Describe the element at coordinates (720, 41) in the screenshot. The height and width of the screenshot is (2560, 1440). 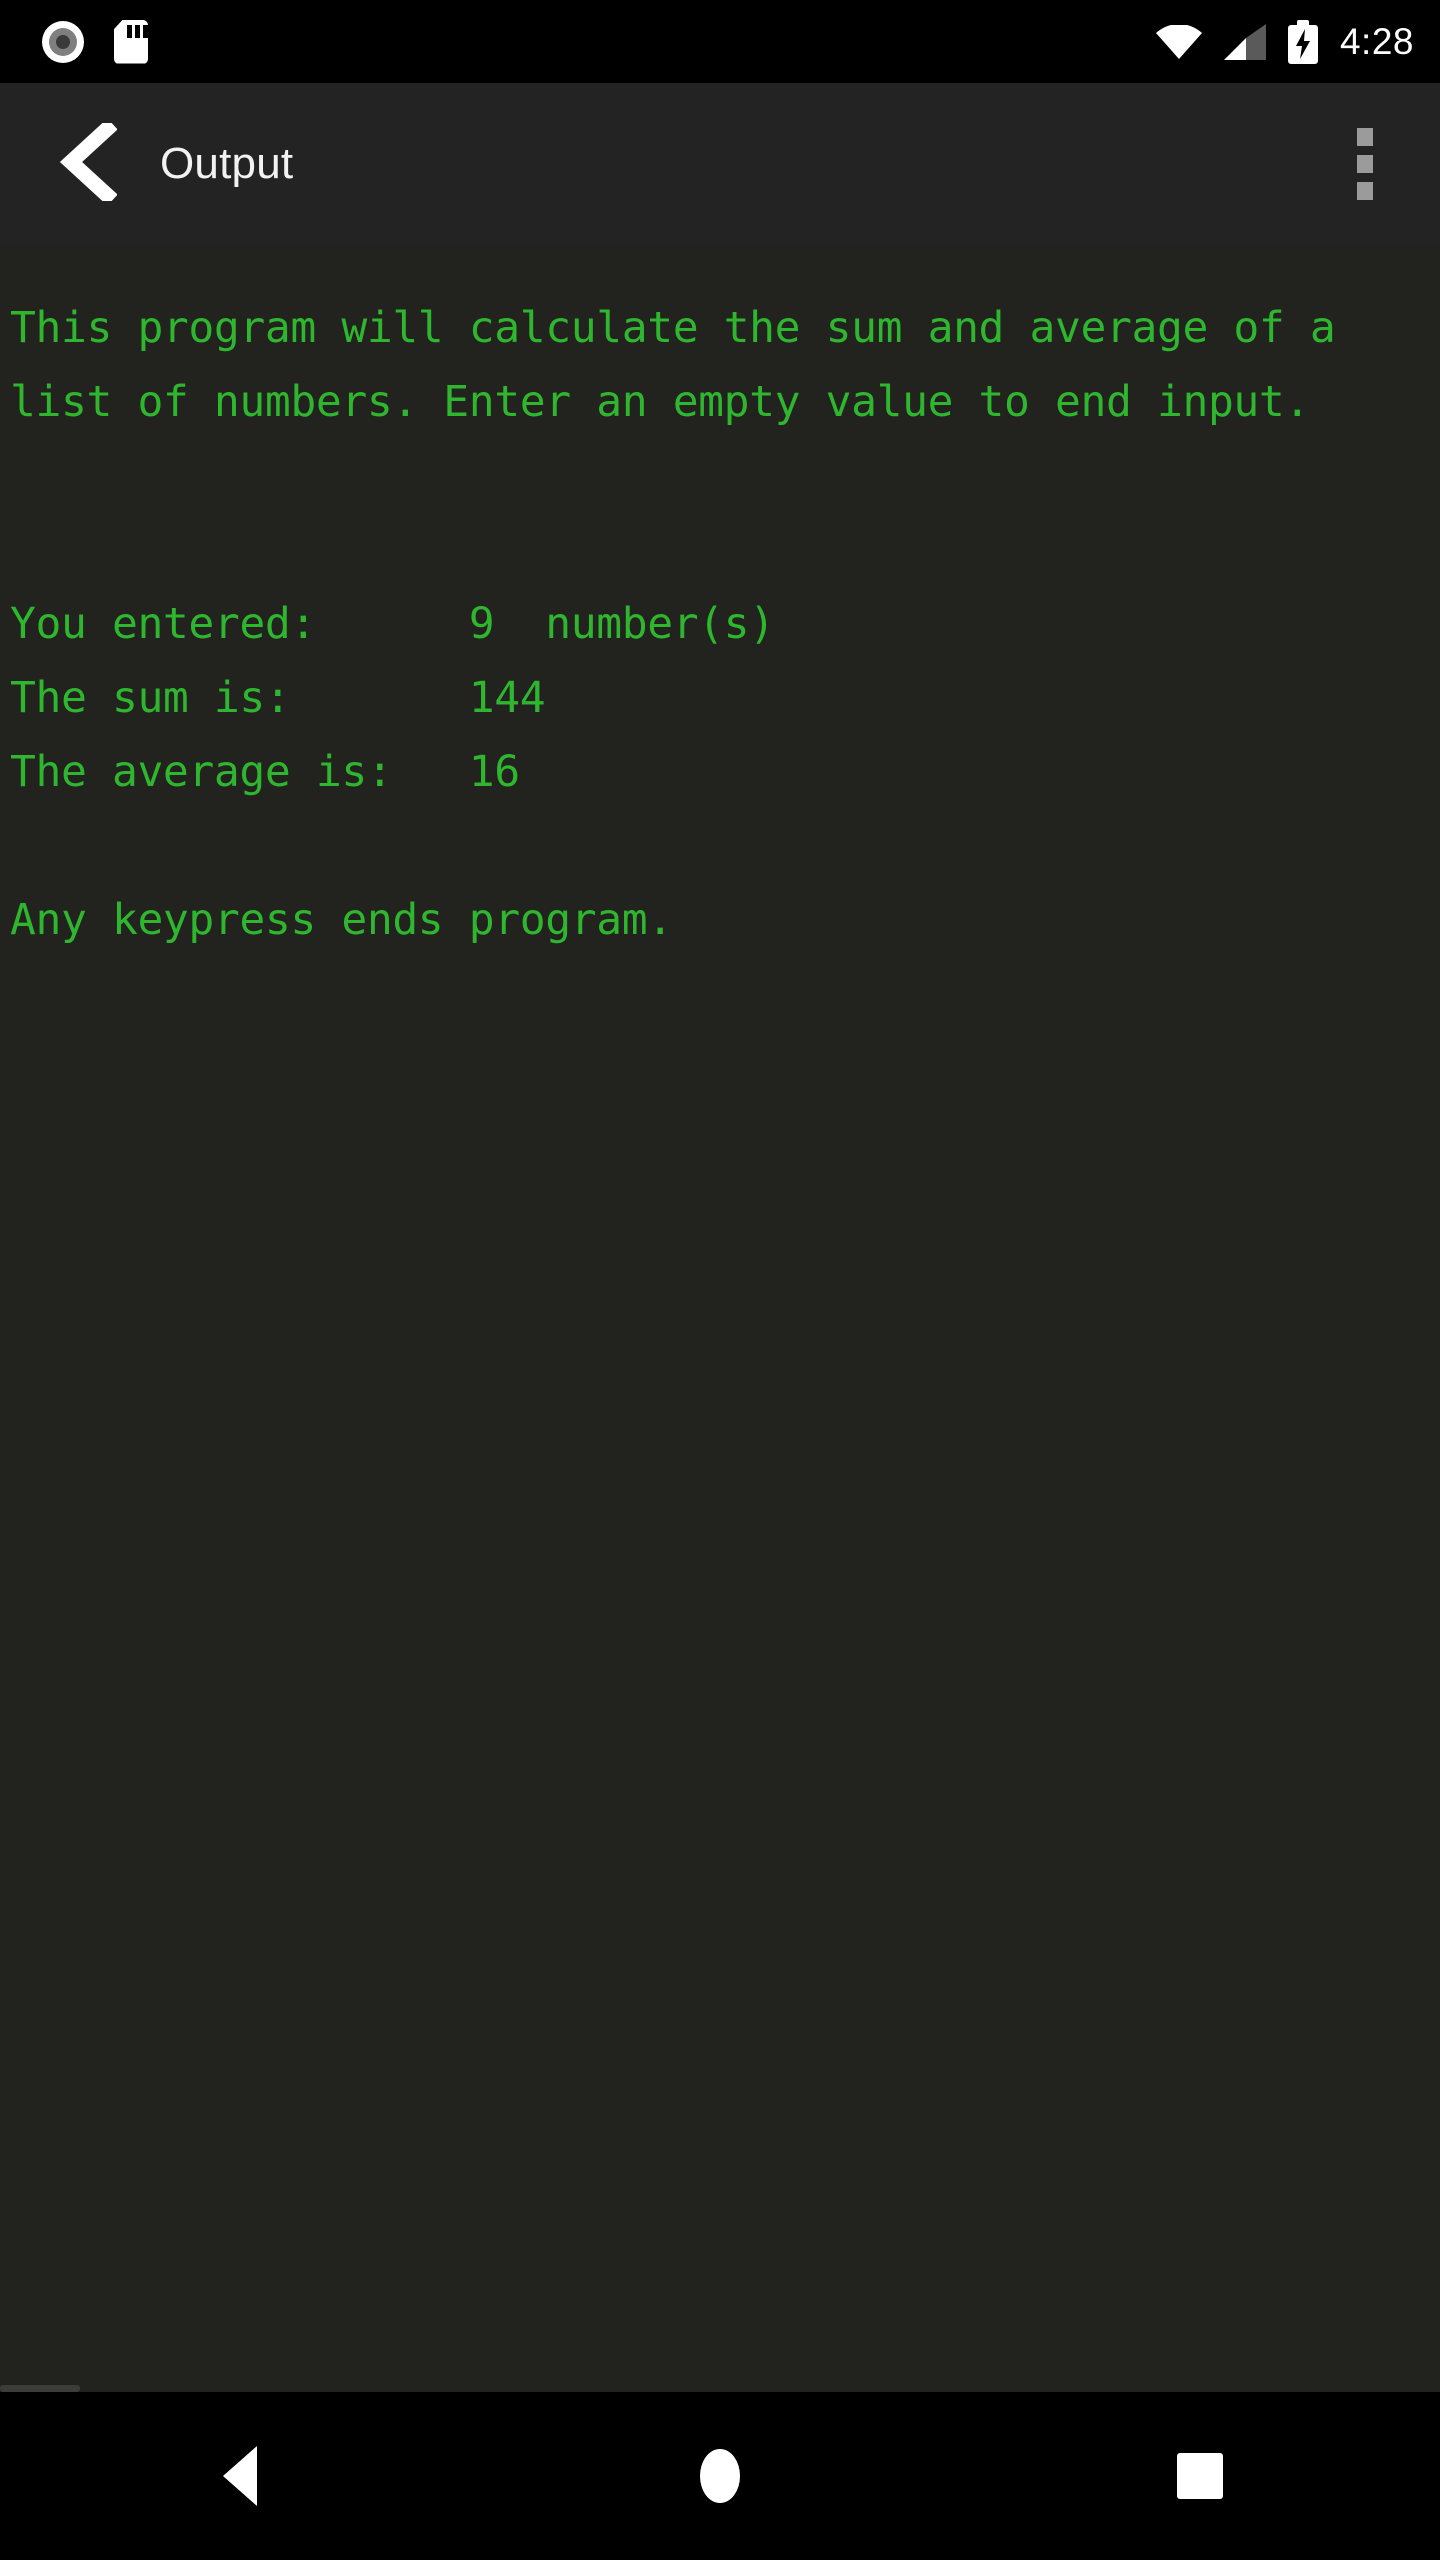
I see `status-bar: 4:28` at that location.